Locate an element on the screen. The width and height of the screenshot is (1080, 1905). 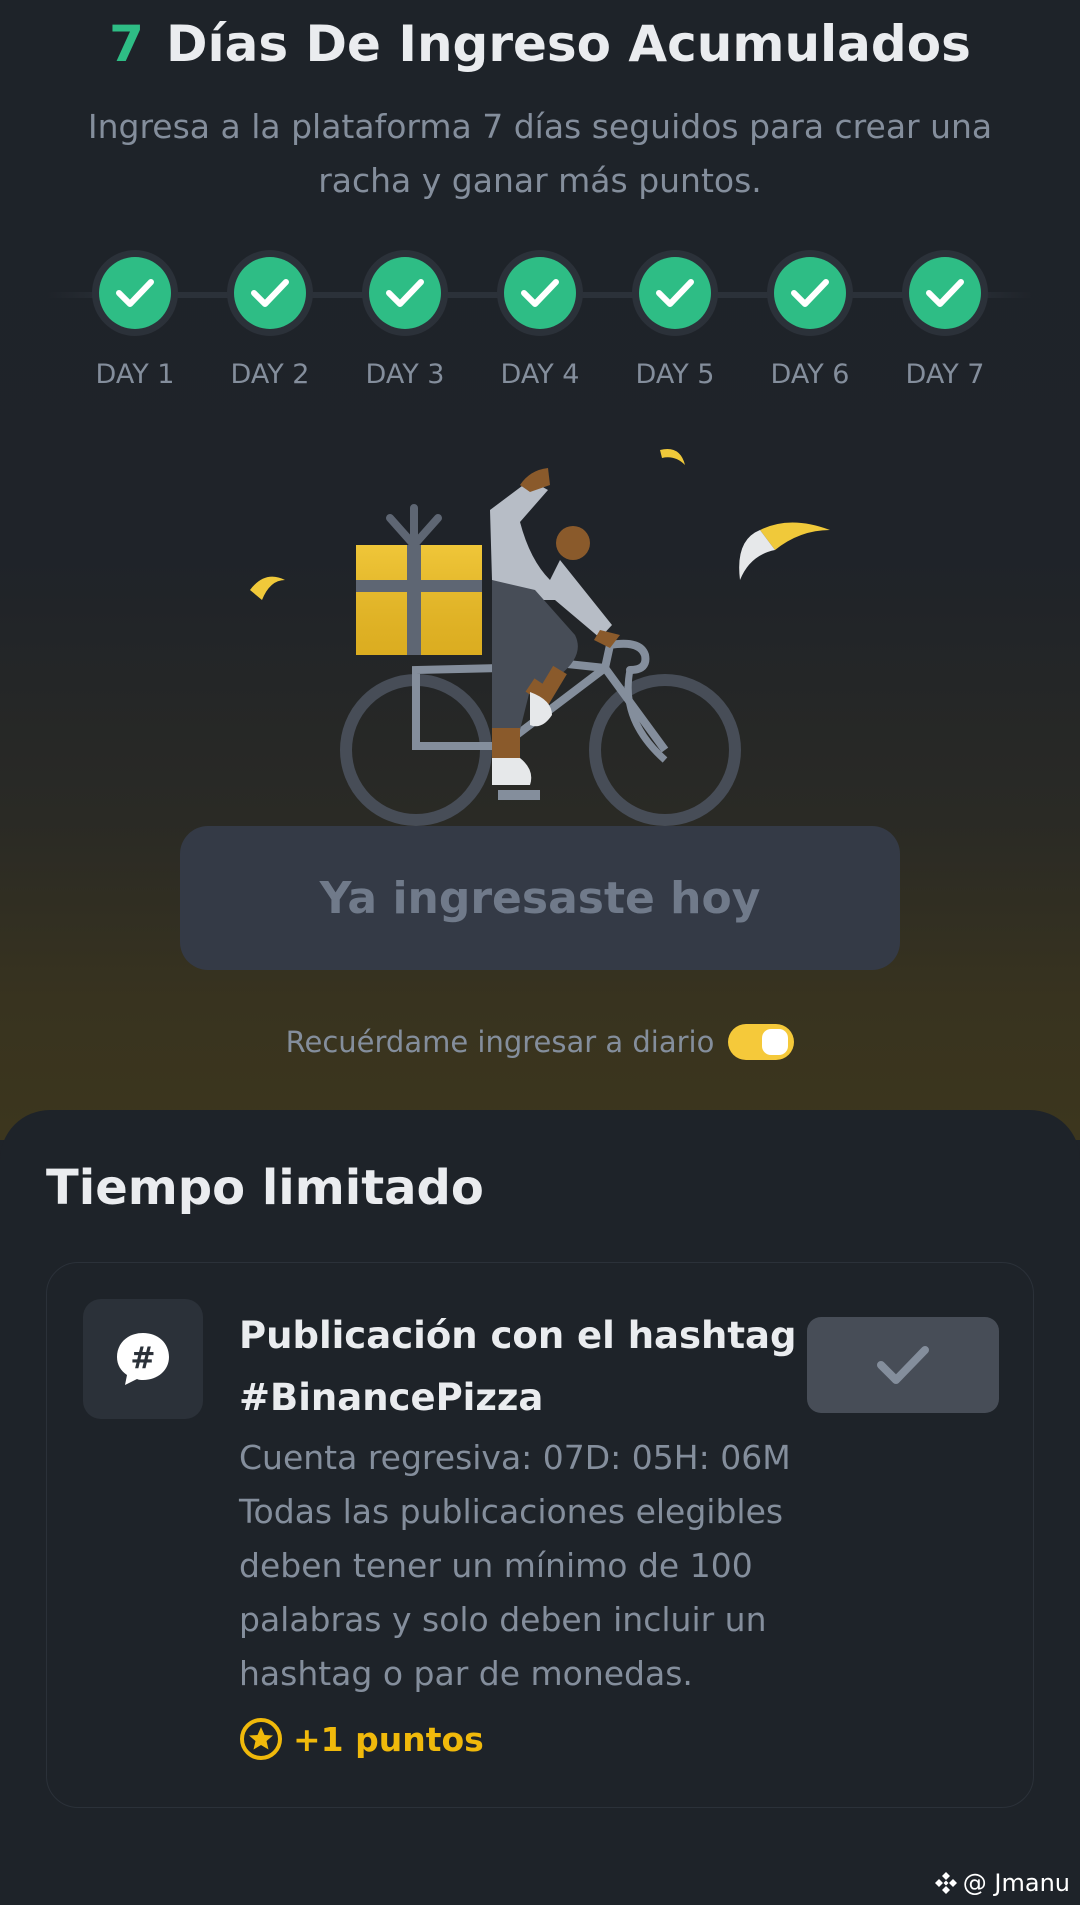
streak-day-2: DAY 2 is located at coordinates (270, 321).